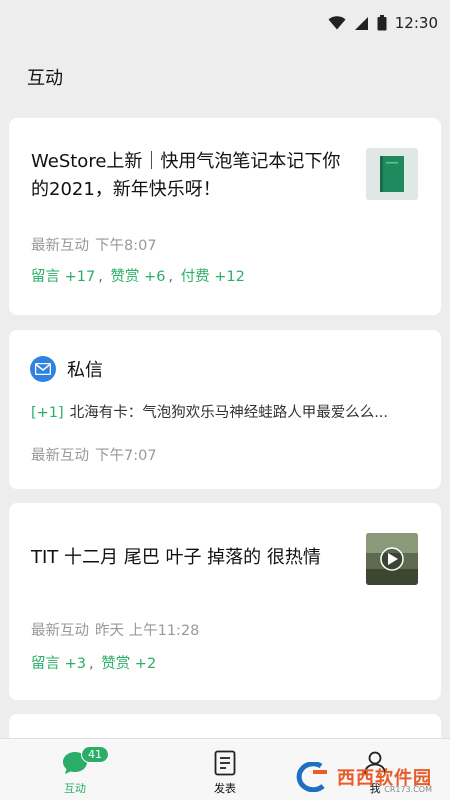 The height and width of the screenshot is (800, 450). I want to click on unread-count-badge: 41, so click(95, 754).